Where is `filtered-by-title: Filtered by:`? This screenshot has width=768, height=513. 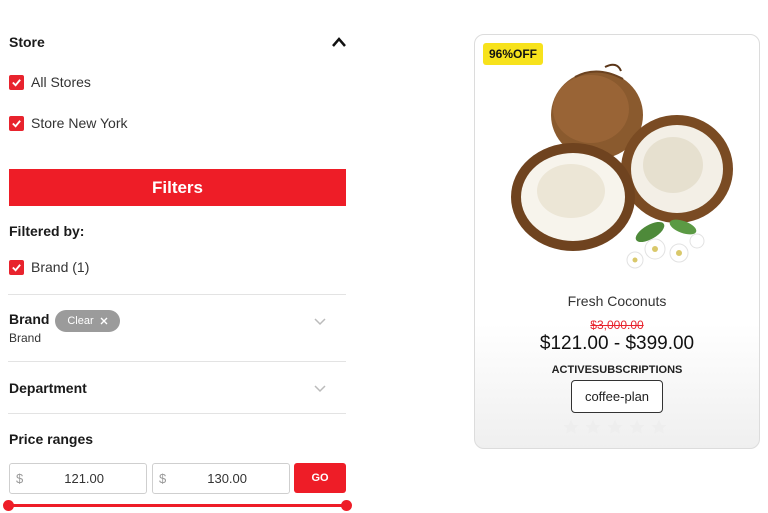 filtered-by-title: Filtered by: is located at coordinates (47, 231).